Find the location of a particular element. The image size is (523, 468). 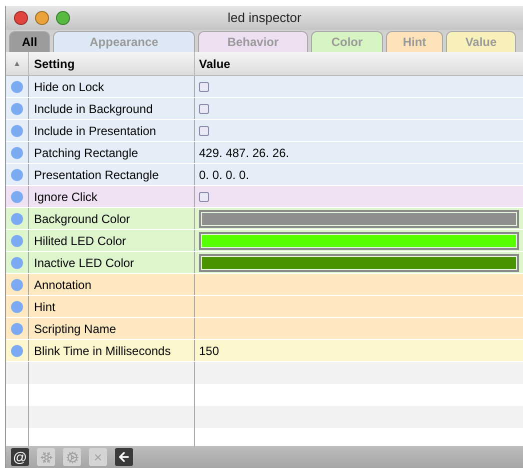

zoom-icon is located at coordinates (63, 18).